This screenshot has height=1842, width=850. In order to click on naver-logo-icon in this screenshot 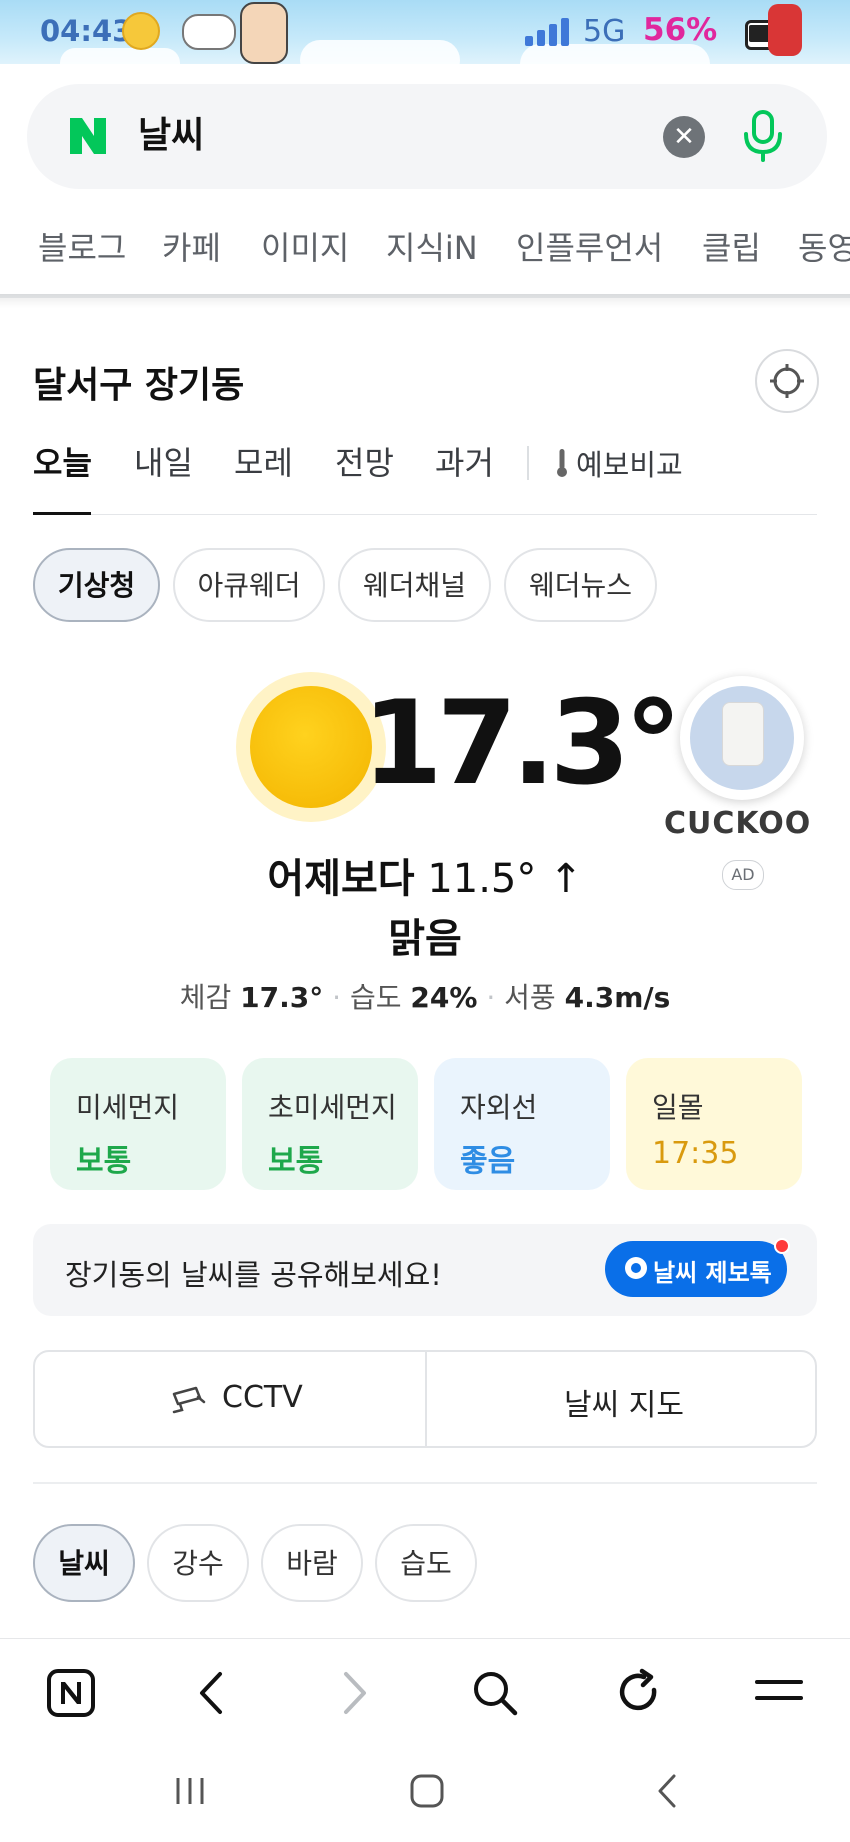, I will do `click(88, 136)`.